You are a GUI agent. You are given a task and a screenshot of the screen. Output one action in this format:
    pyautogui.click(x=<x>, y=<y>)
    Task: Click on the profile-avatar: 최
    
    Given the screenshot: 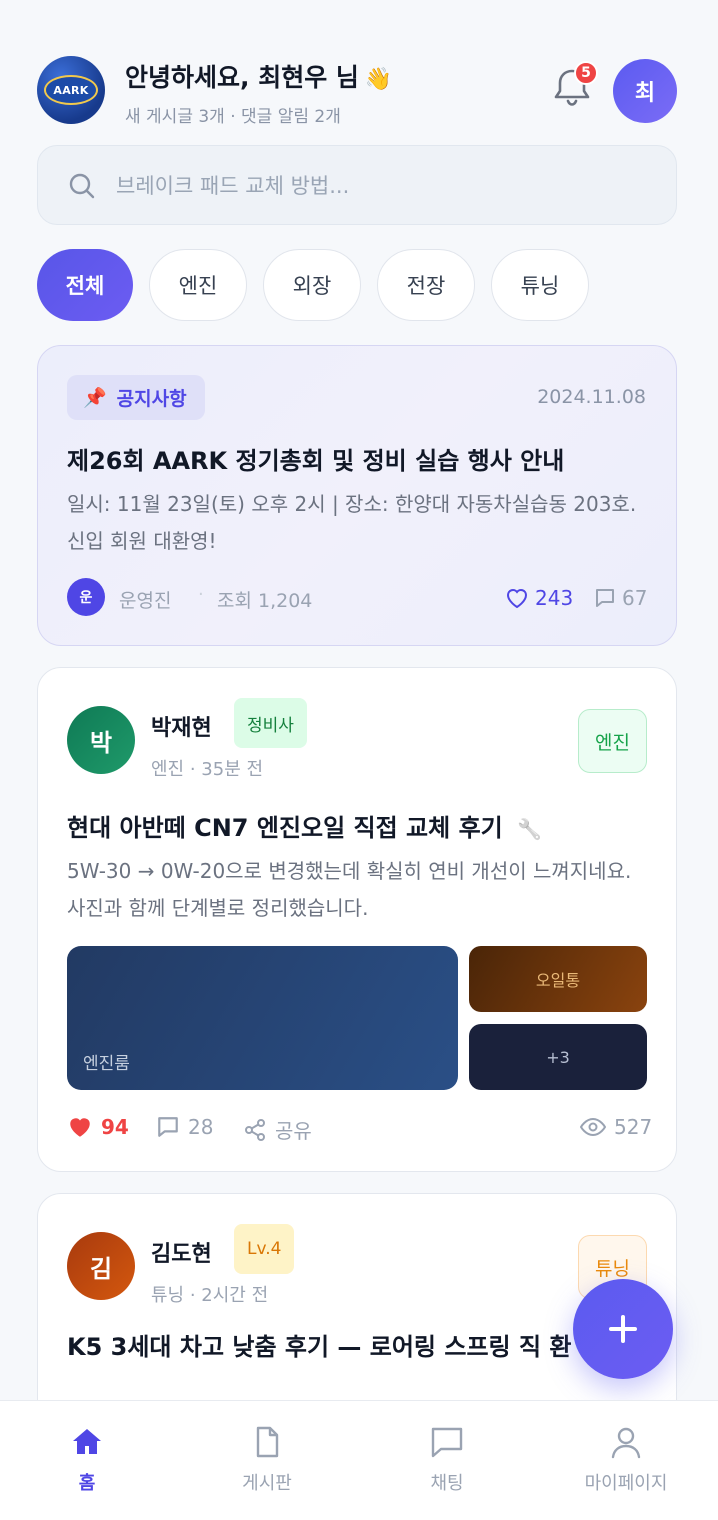 What is the action you would take?
    pyautogui.click(x=645, y=91)
    